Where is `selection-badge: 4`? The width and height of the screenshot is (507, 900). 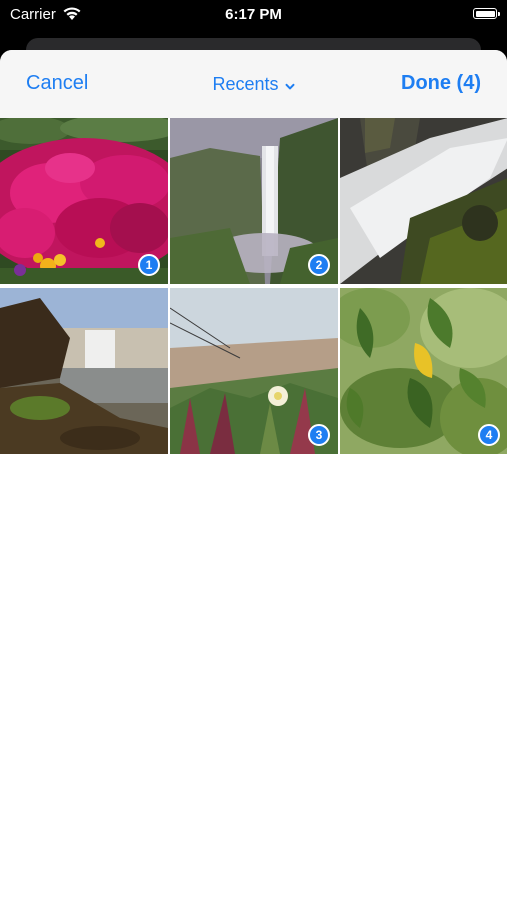
selection-badge: 4 is located at coordinates (489, 435).